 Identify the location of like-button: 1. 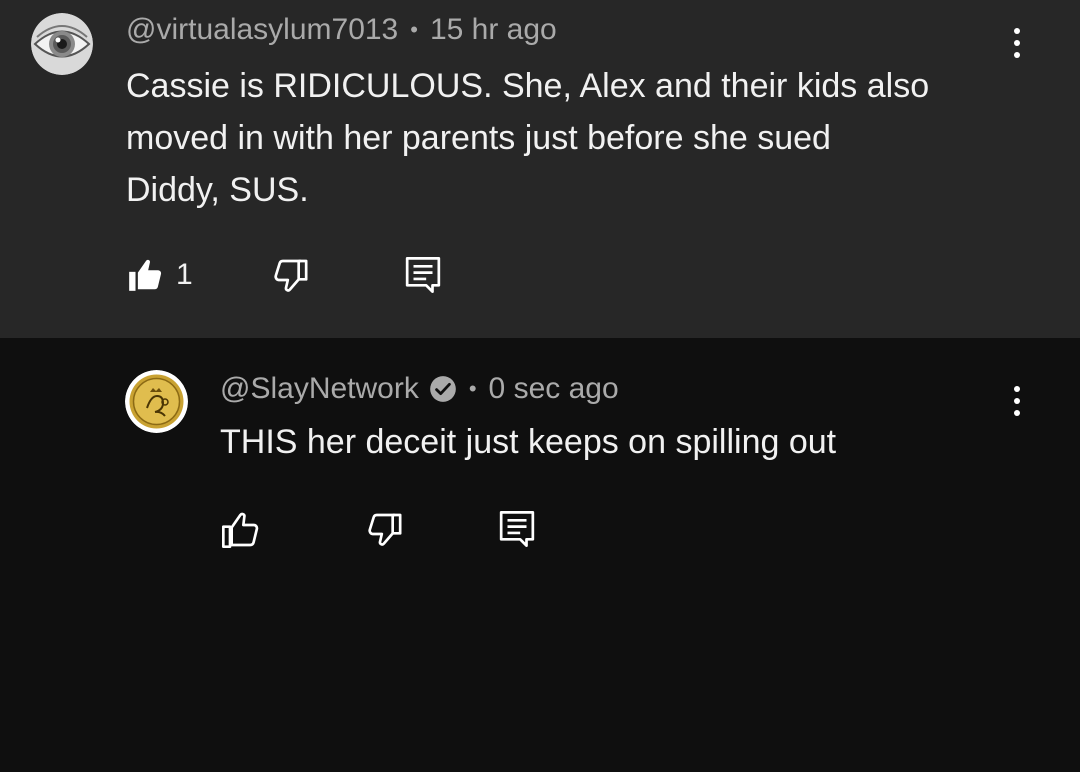
(159, 275).